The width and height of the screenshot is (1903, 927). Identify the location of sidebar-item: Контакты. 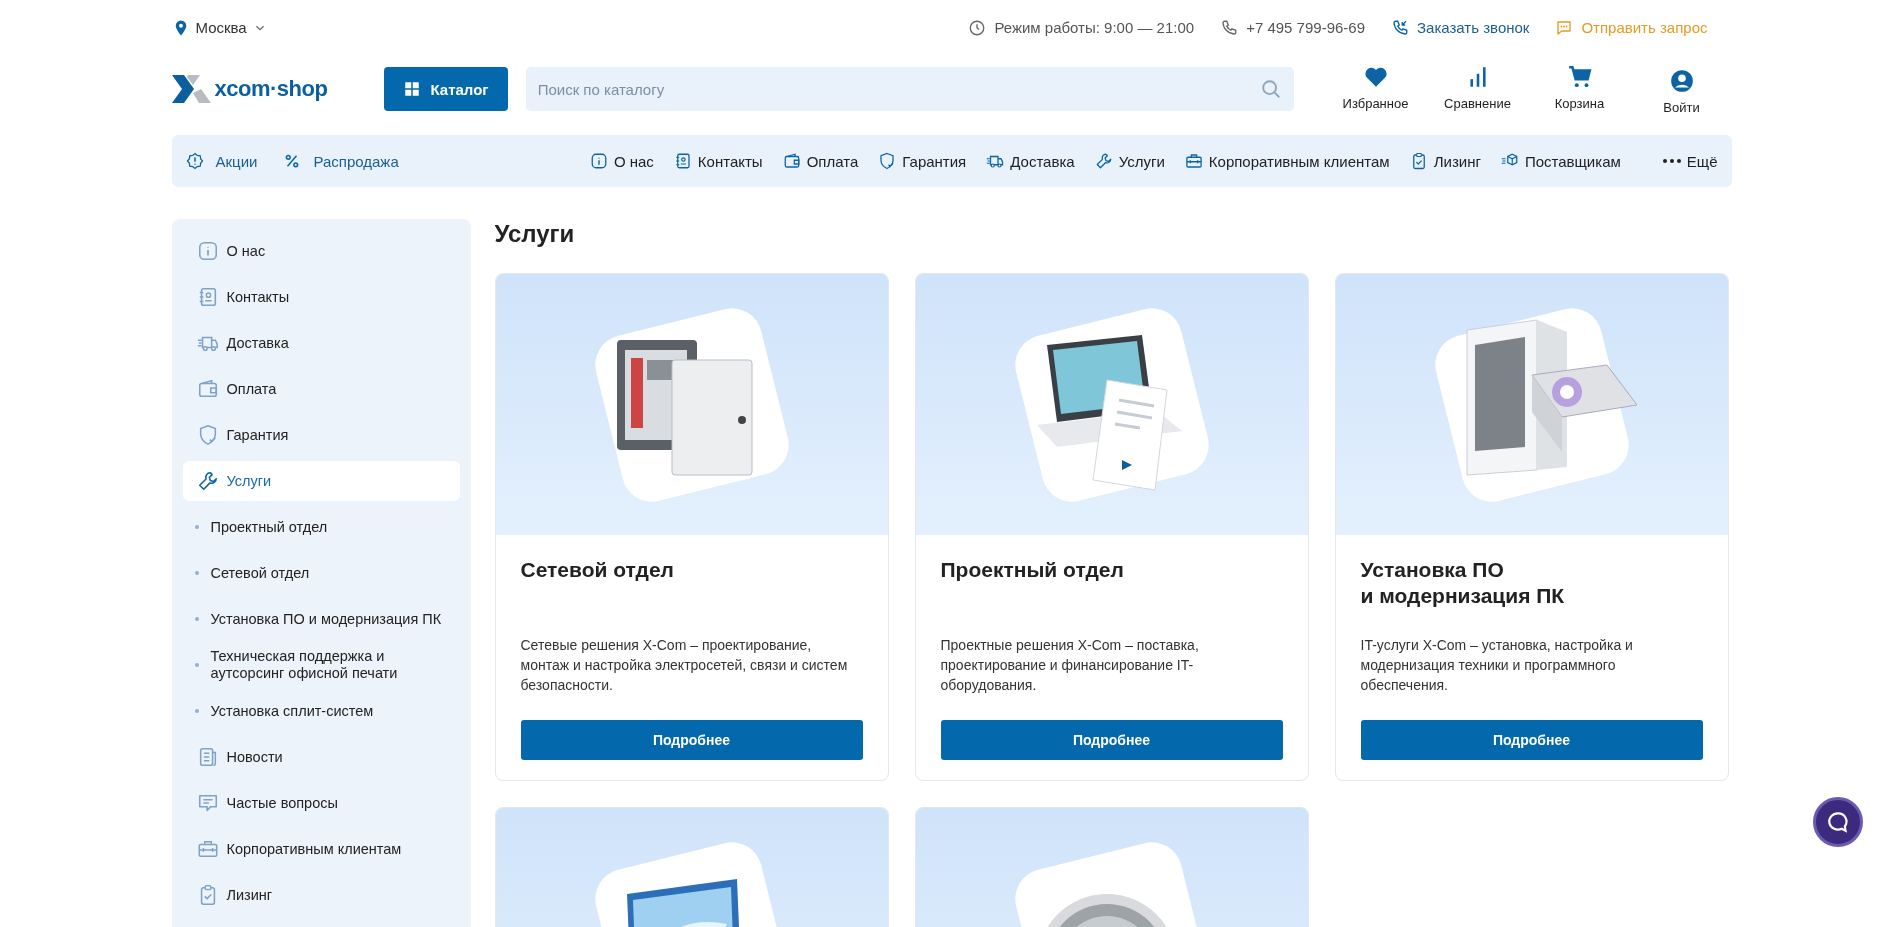
(321, 297).